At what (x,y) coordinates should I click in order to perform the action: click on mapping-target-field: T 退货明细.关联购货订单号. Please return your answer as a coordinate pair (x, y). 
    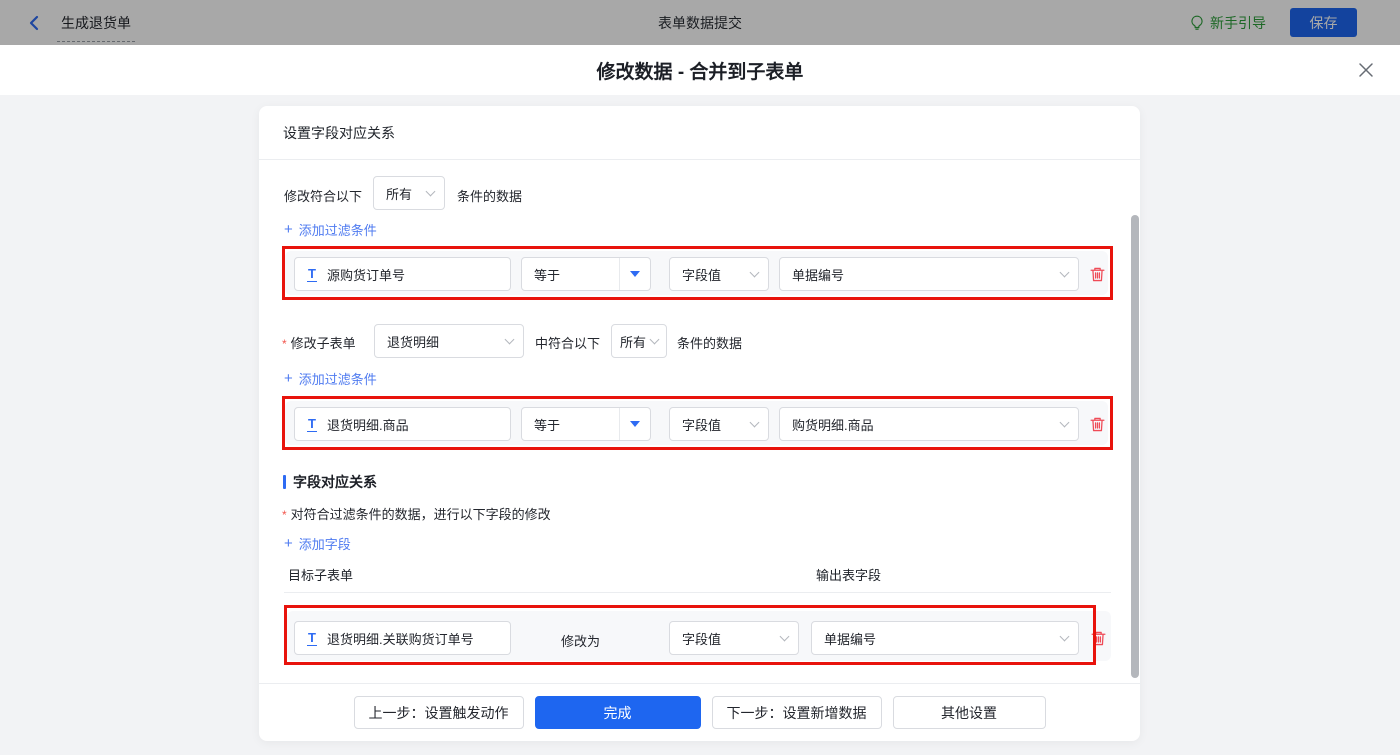
    Looking at the image, I should click on (402, 638).